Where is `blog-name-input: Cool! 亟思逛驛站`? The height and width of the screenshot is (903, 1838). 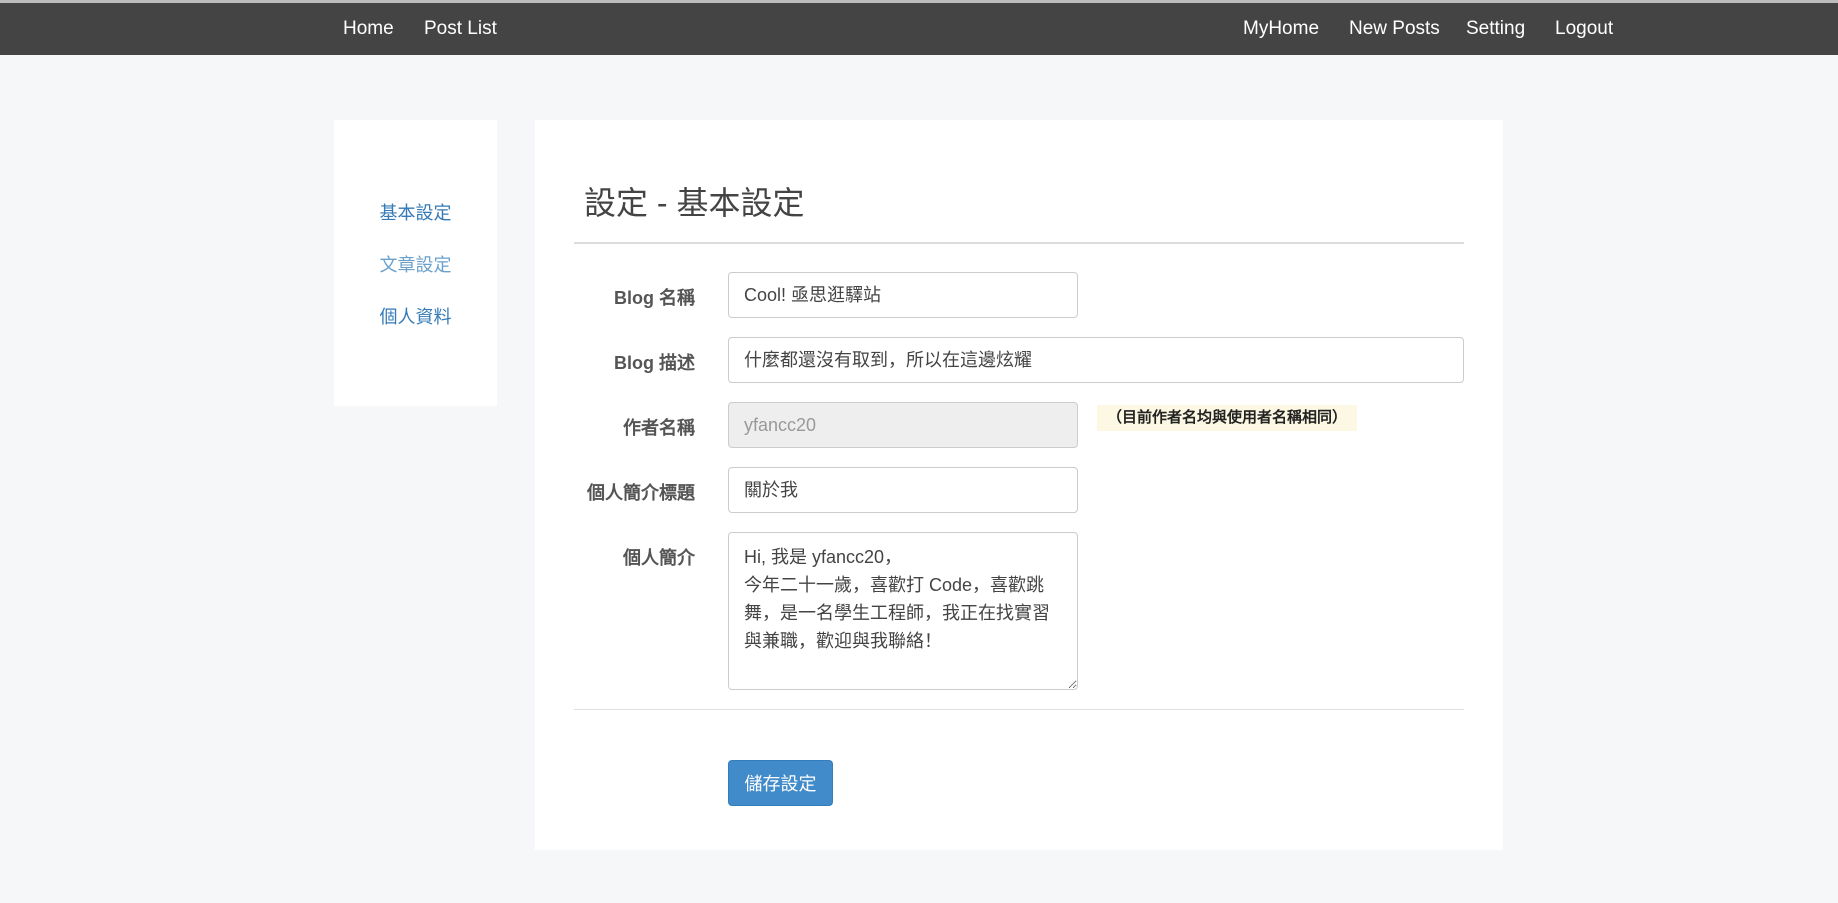
blog-name-input: Cool! 亟思逛驛站 is located at coordinates (903, 295).